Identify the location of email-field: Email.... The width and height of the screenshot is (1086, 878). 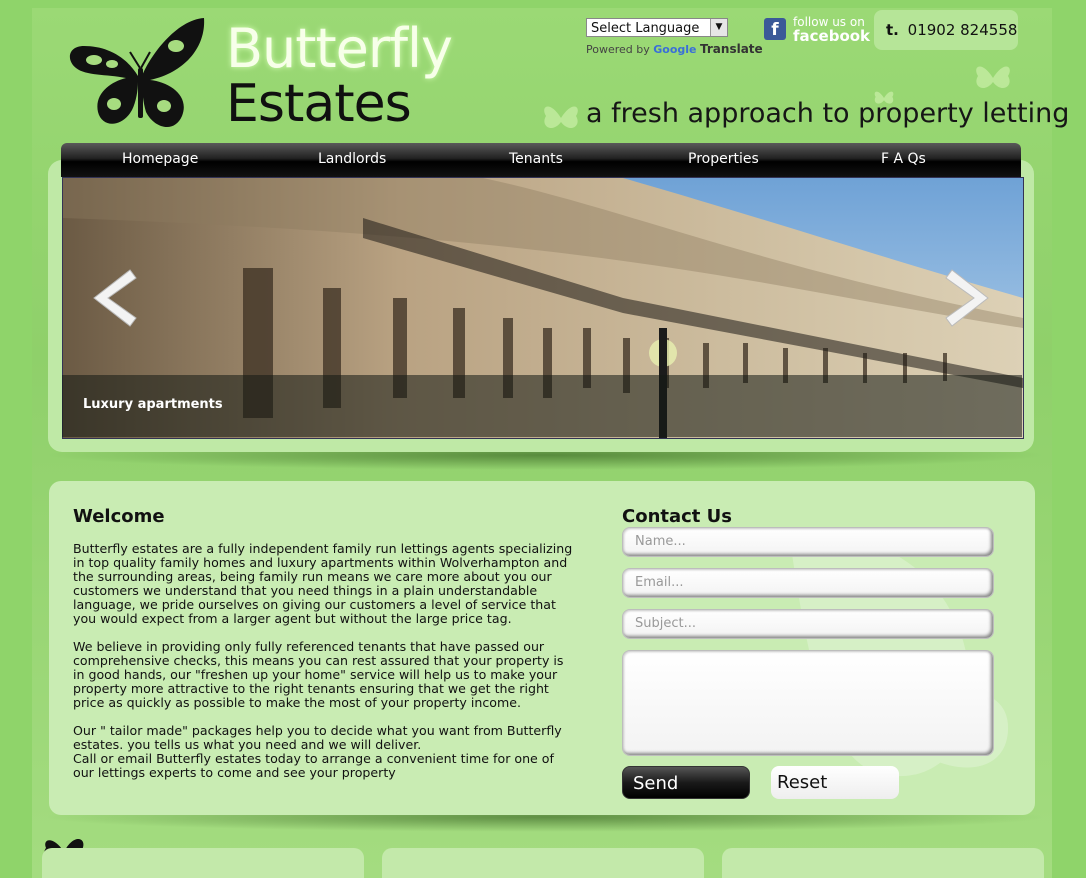
(808, 583).